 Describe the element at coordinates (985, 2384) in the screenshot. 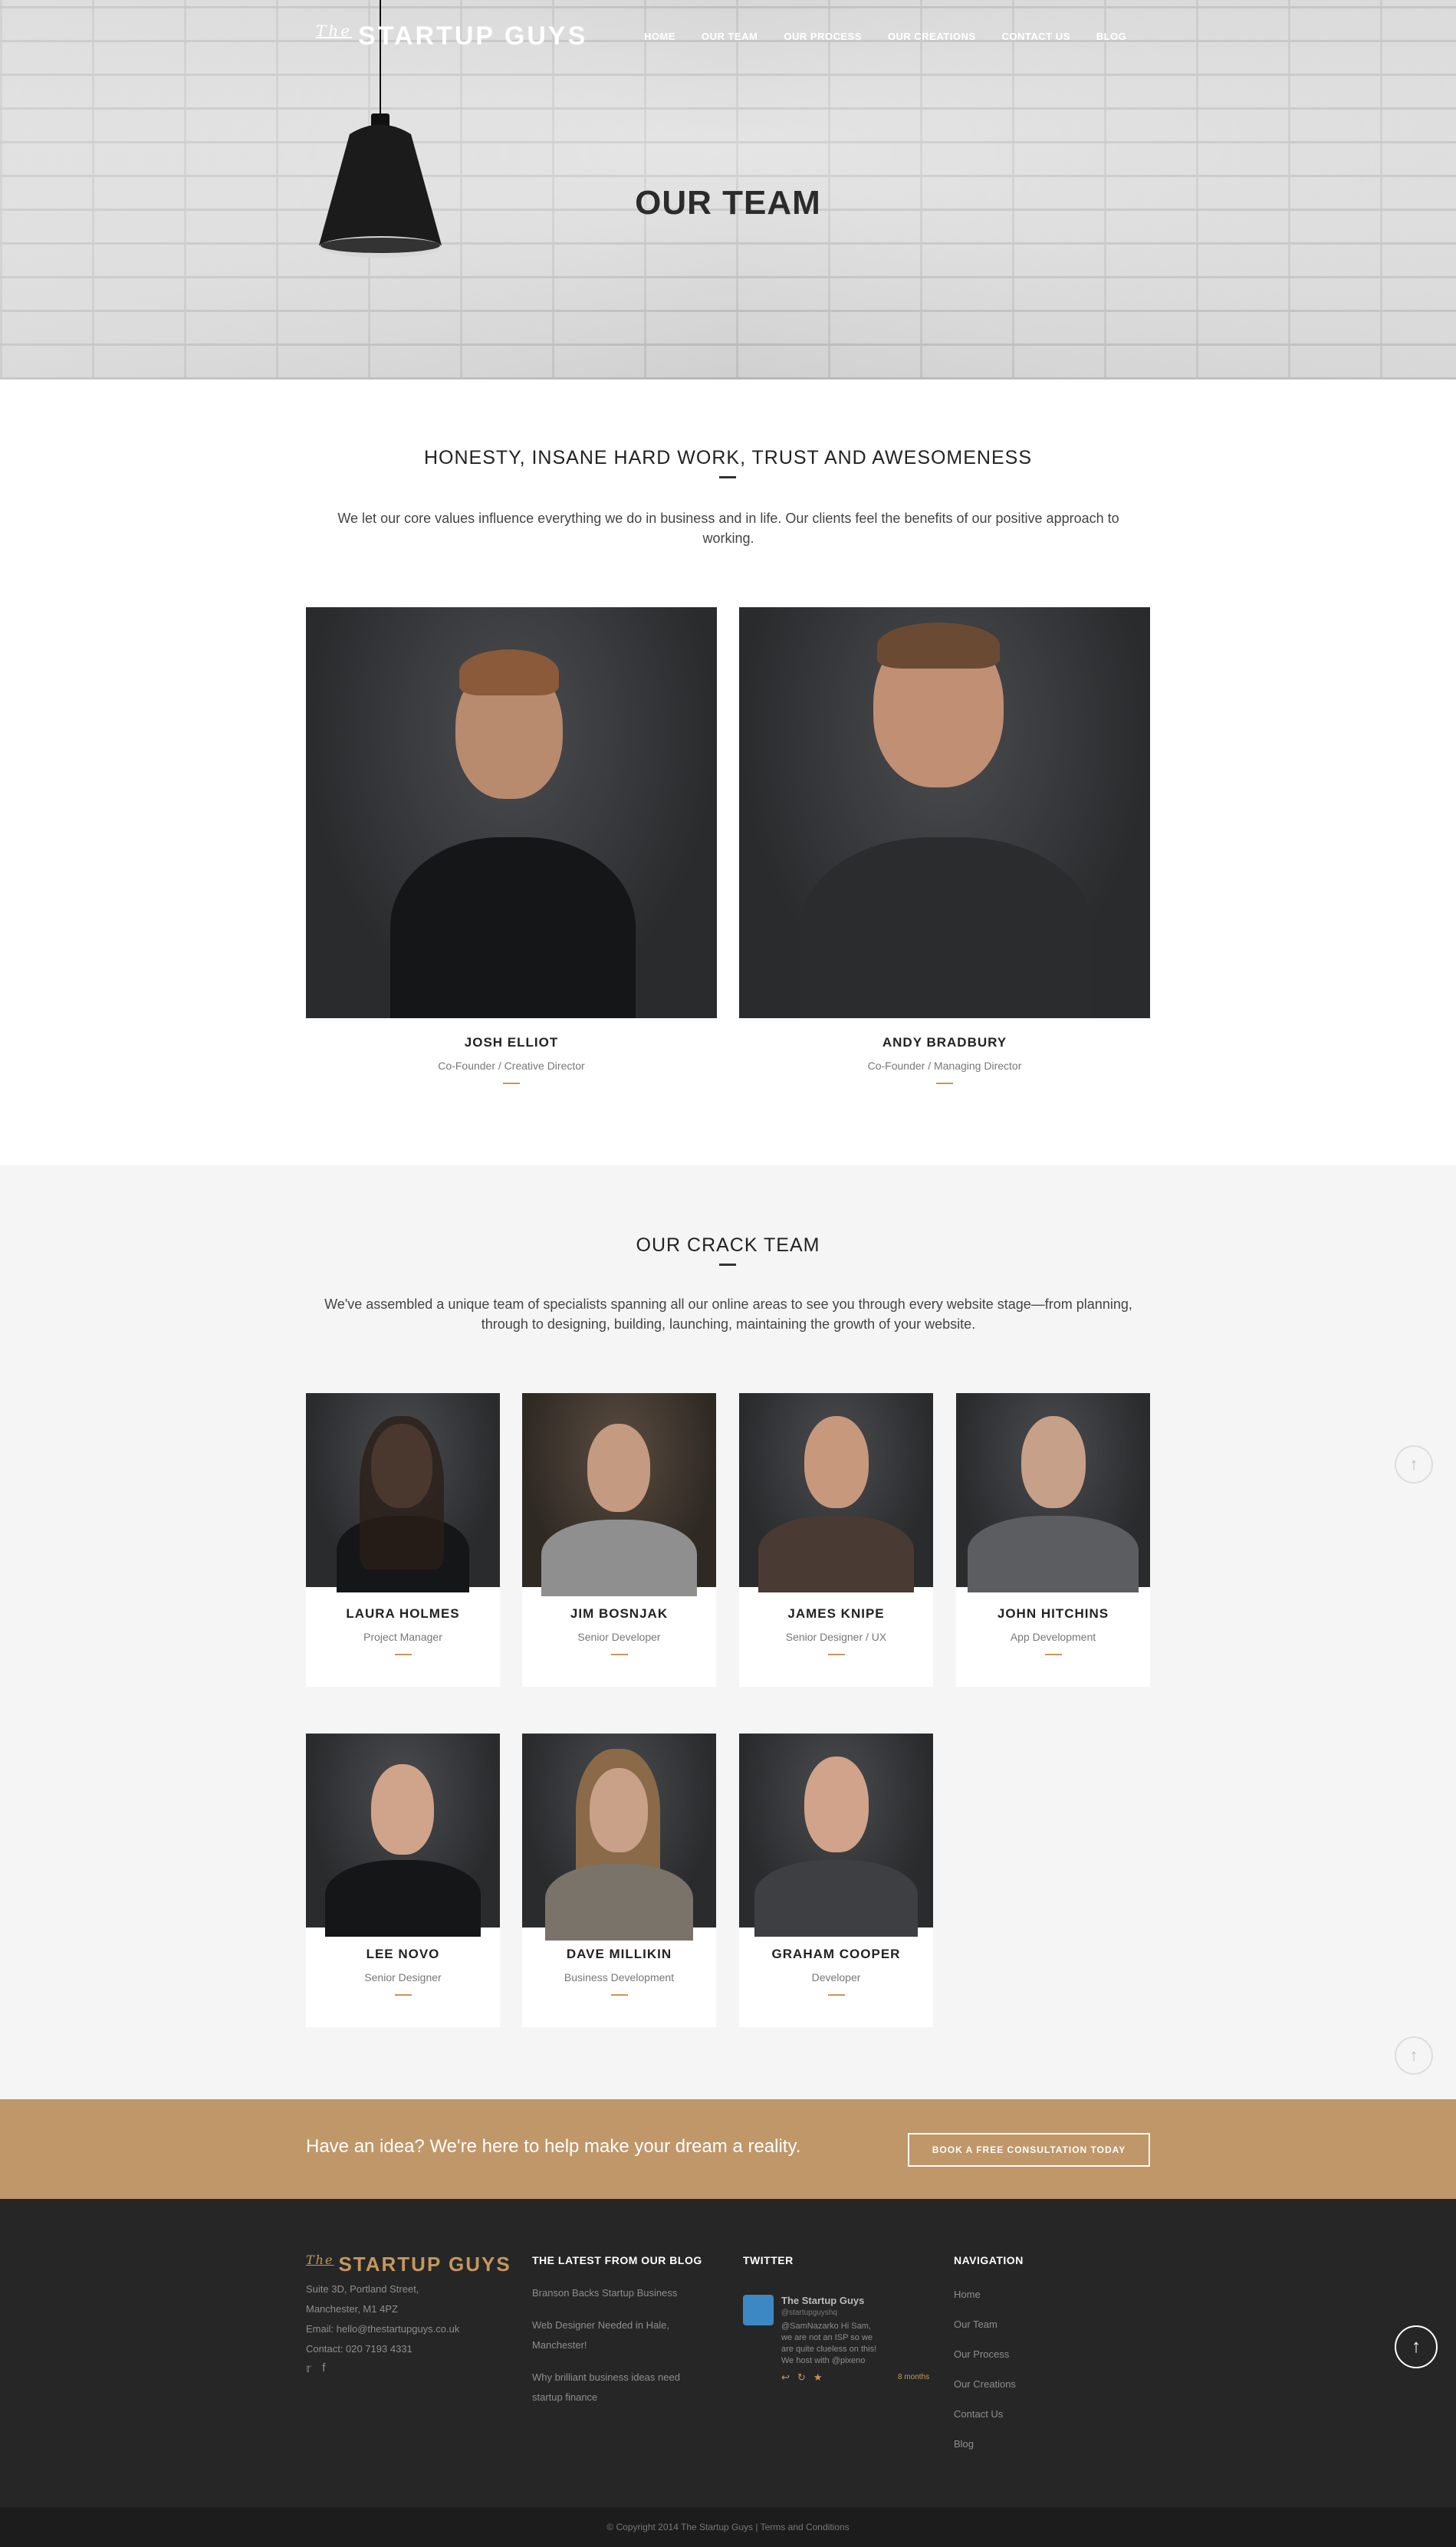

I see `footer-nav-our-creations: Our Creations` at that location.